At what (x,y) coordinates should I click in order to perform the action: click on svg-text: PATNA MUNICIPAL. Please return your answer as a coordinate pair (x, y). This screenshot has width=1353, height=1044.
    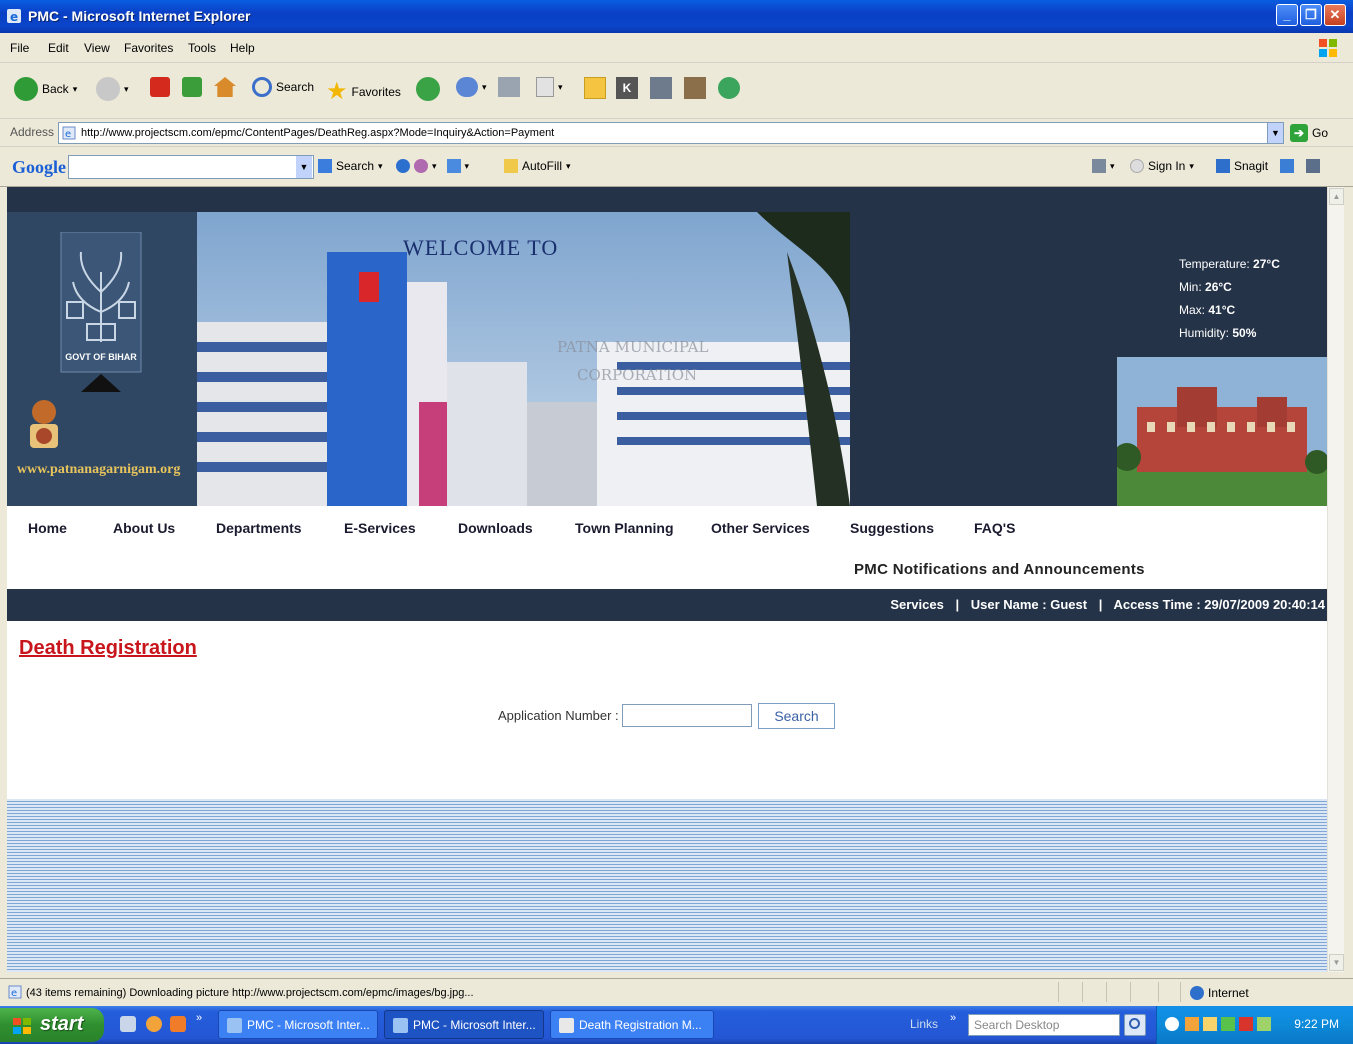
    Looking at the image, I should click on (632, 347).